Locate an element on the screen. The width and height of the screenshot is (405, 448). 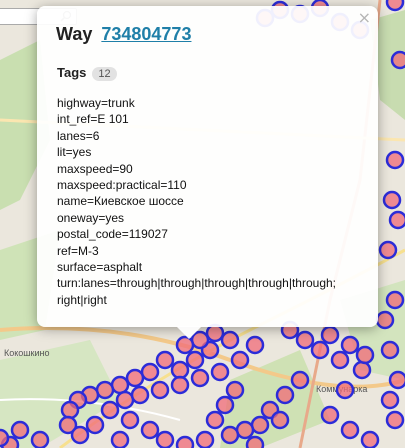
tag-item: maxspeed:practical=110 is located at coordinates (122, 185).